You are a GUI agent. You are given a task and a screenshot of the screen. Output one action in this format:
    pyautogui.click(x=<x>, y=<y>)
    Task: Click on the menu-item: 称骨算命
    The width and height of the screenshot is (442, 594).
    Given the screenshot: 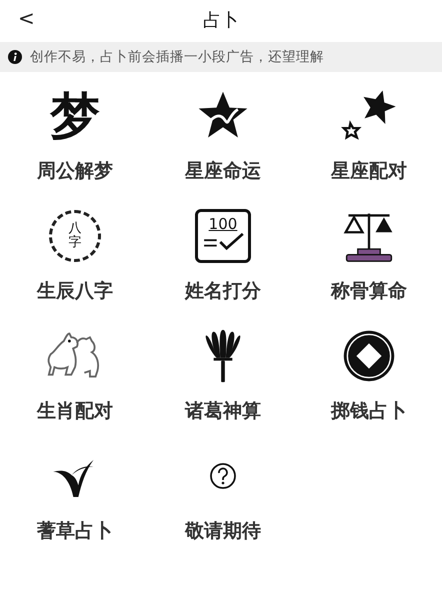 What is the action you would take?
    pyautogui.click(x=369, y=262)
    